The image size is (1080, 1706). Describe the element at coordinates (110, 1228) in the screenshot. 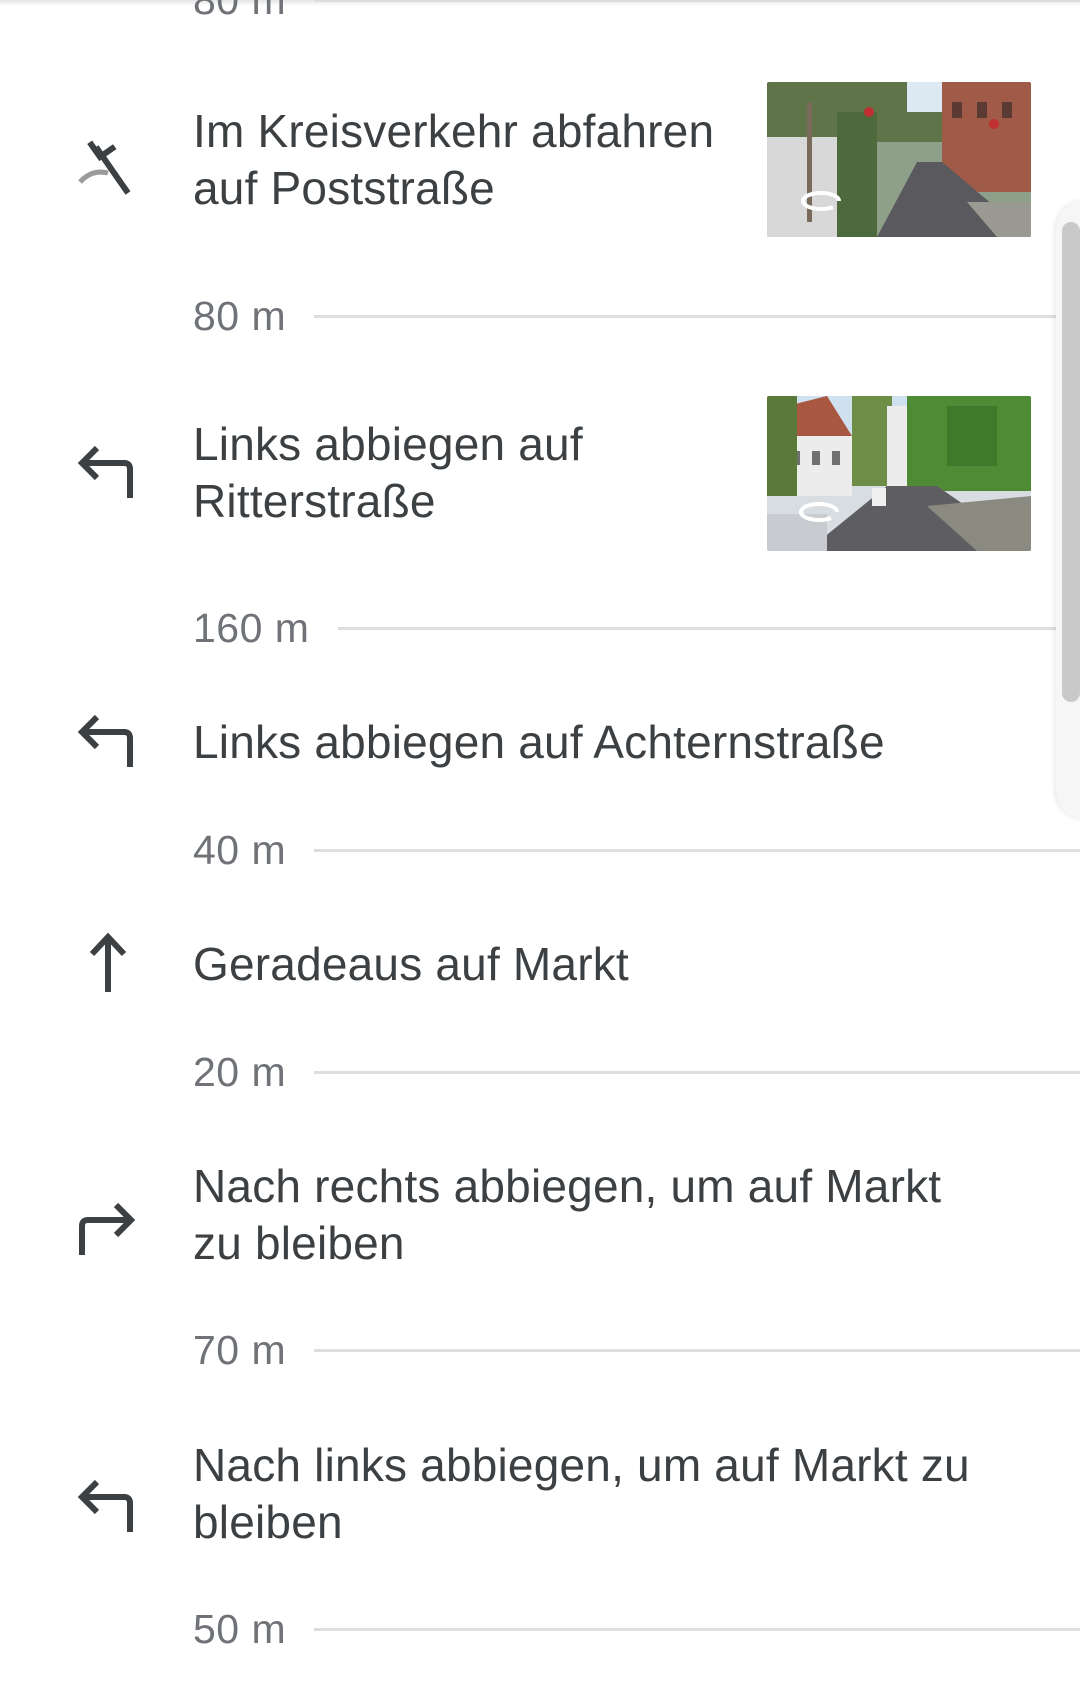

I see `turn-right-icon` at that location.